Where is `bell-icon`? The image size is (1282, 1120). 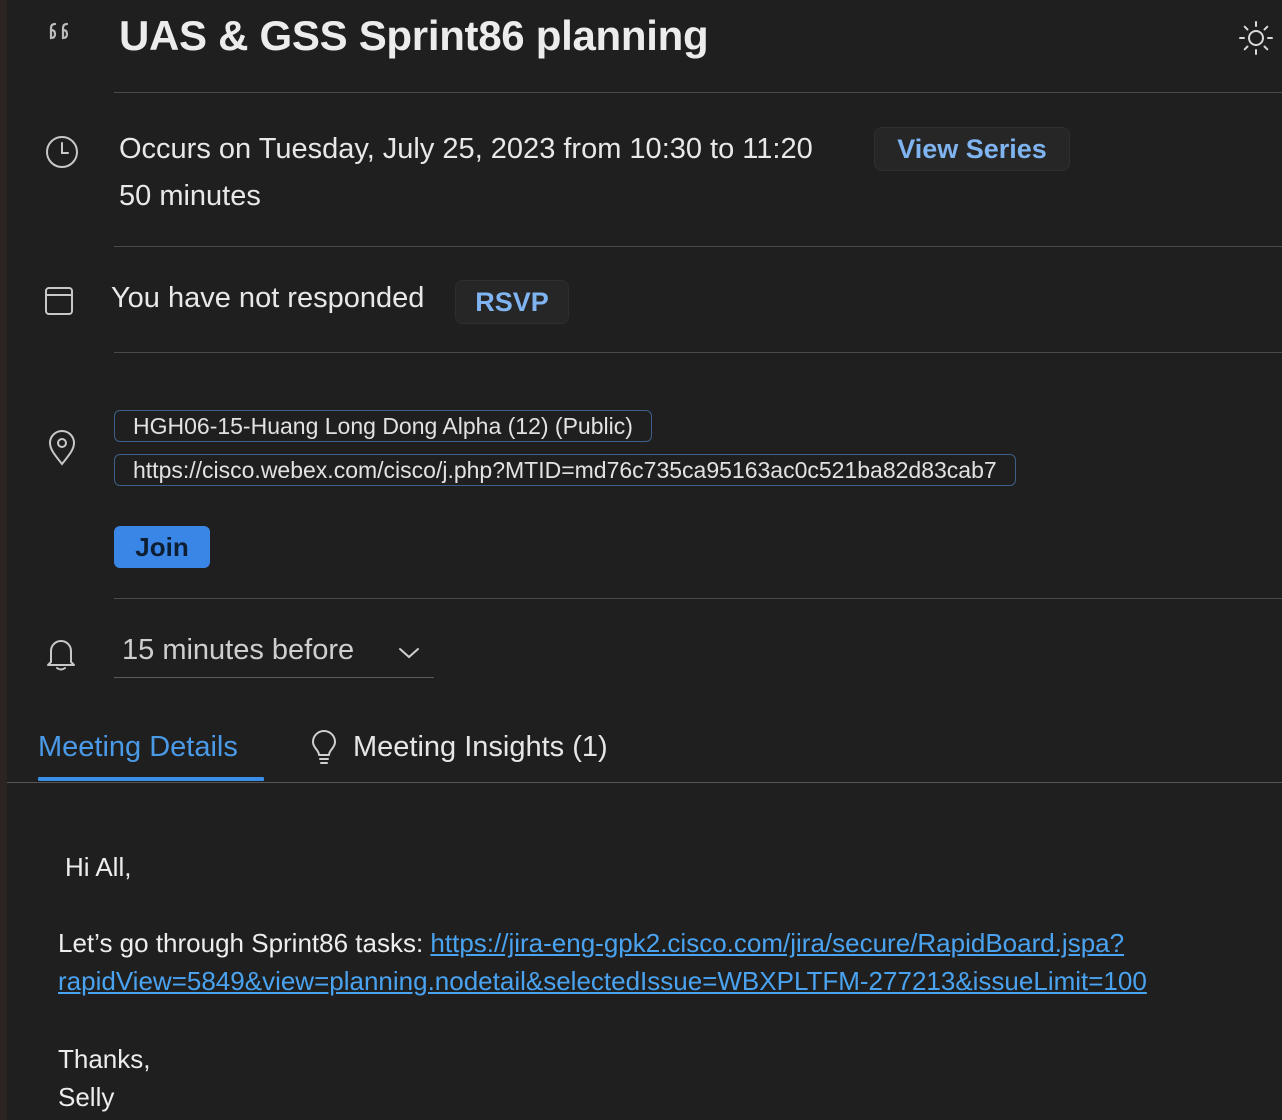 bell-icon is located at coordinates (61, 655).